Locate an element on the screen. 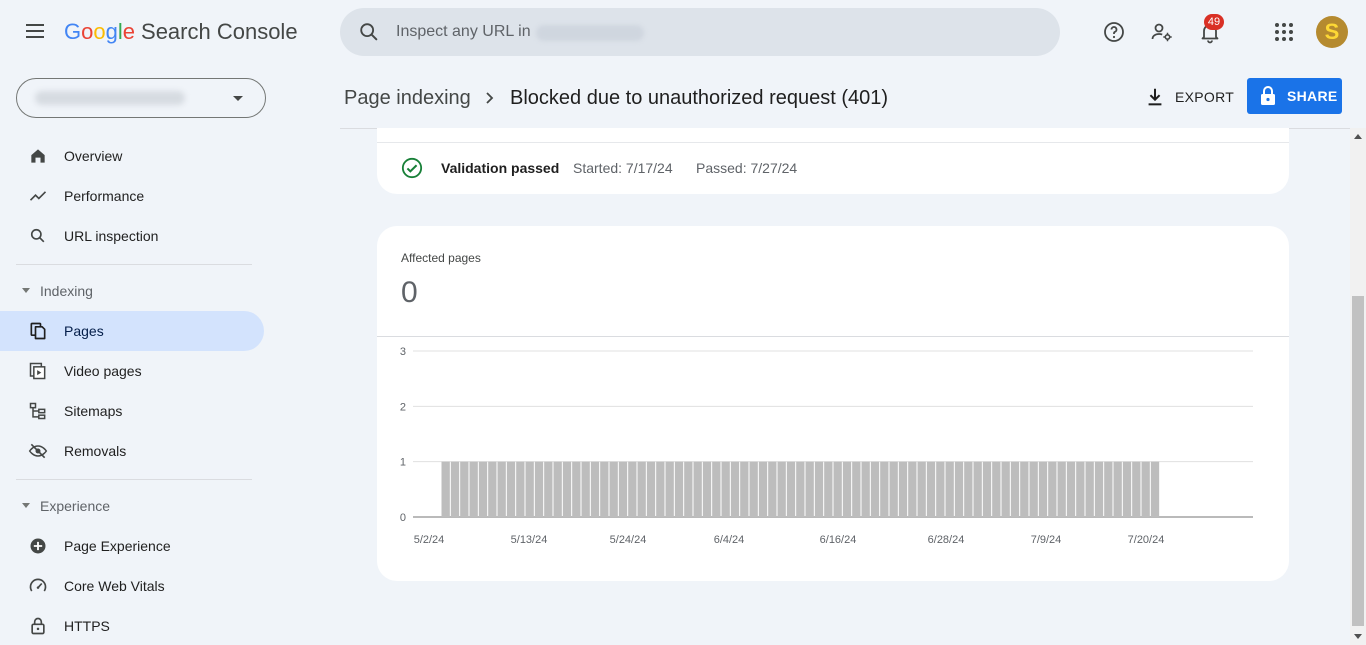  menu-icon is located at coordinates (35, 32).